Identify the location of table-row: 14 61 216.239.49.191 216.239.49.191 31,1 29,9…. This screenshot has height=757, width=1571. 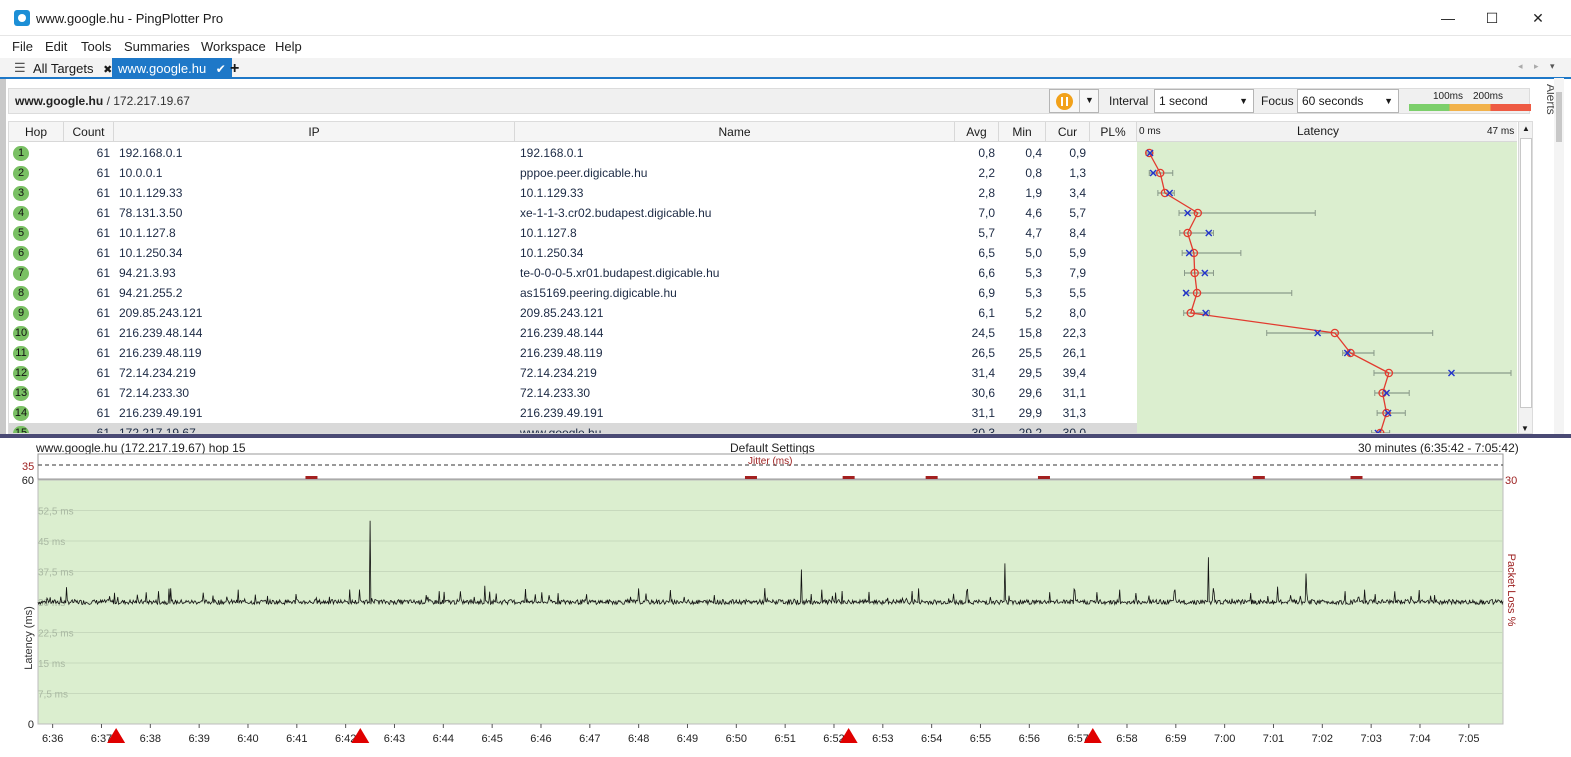
(573, 413).